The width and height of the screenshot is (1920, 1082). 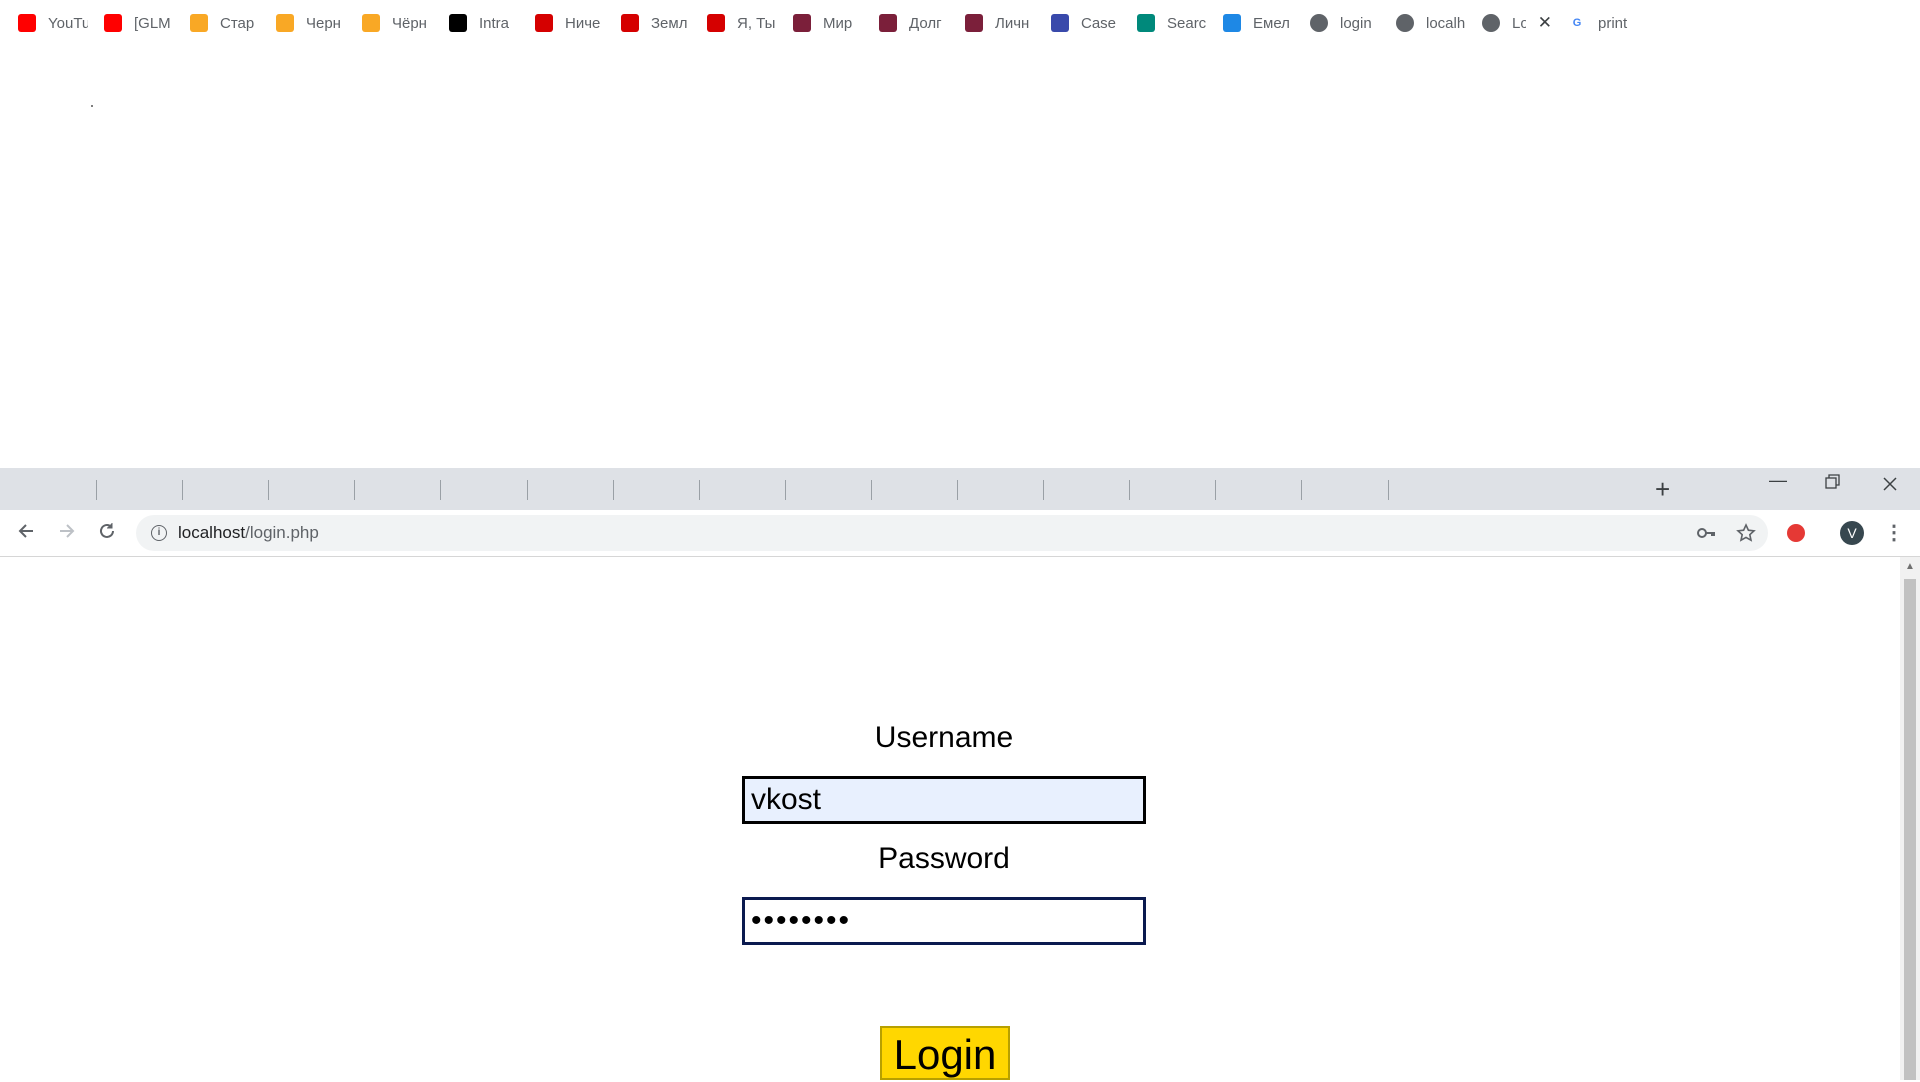 What do you see at coordinates (1894, 532) in the screenshot?
I see `browser-menu-icon: ⋮` at bounding box center [1894, 532].